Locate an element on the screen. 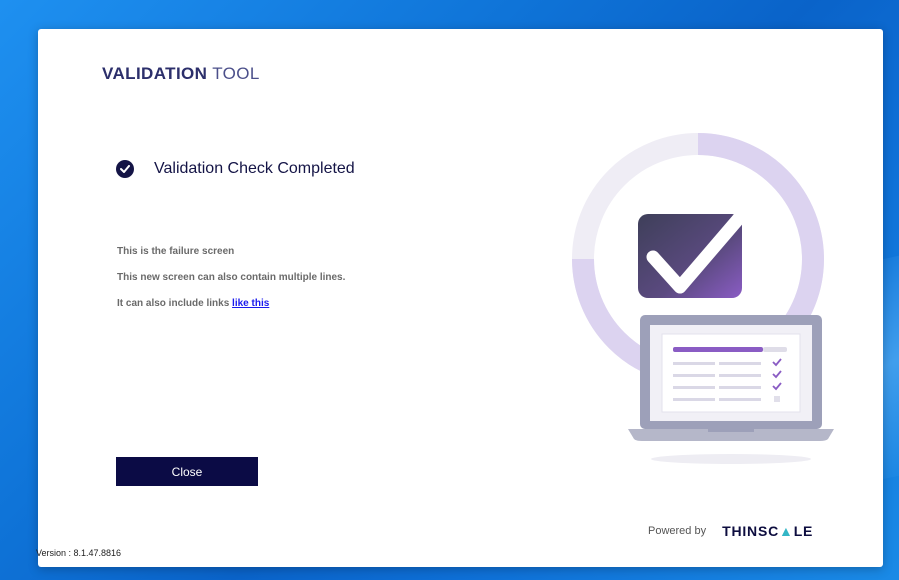 The width and height of the screenshot is (899, 580). version-label: Version : 8.1.47.8816 is located at coordinates (79, 553).